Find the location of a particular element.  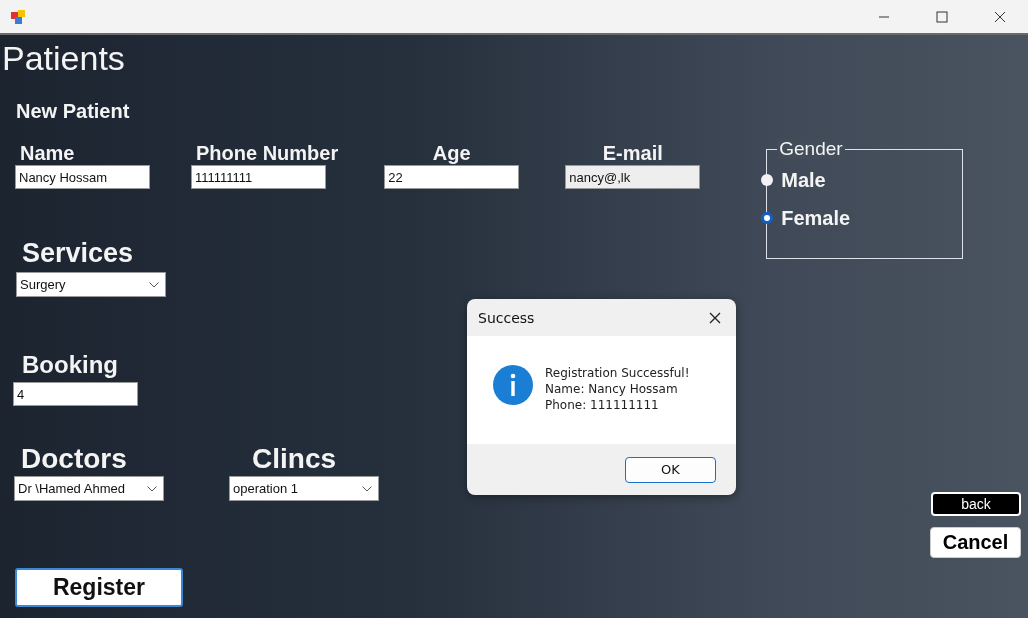

ok-button: OK is located at coordinates (670, 469).